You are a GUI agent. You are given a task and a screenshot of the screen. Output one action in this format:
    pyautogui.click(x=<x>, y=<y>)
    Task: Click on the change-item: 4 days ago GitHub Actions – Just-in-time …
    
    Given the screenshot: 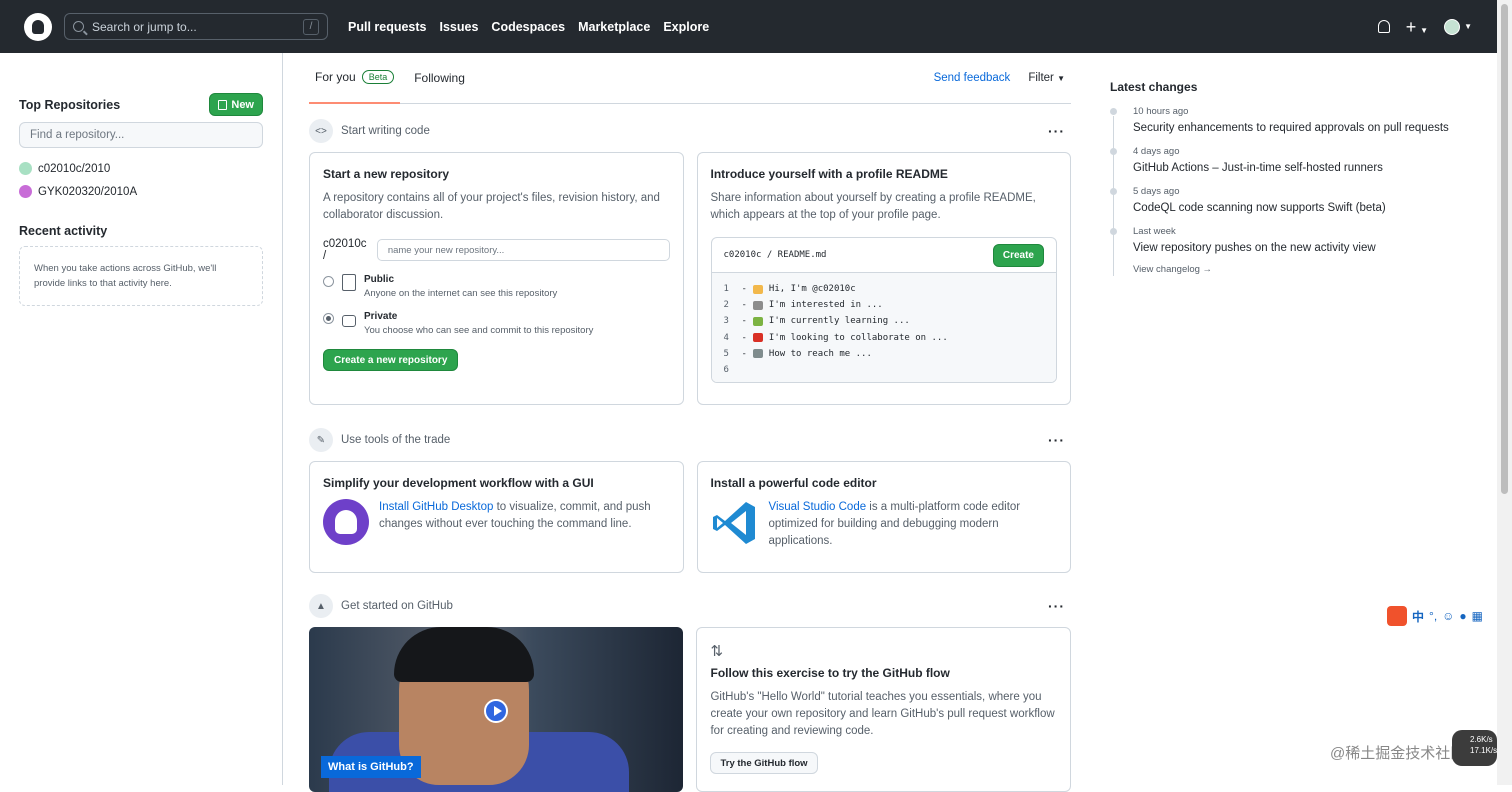 What is the action you would take?
    pyautogui.click(x=1295, y=160)
    